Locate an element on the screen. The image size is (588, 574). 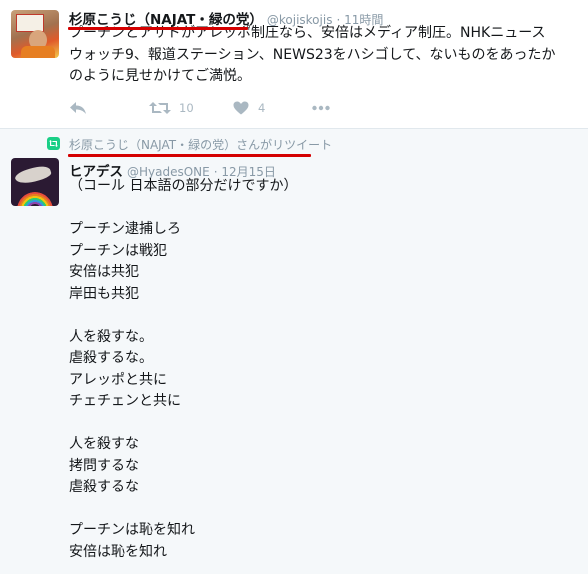
tweet-text-line: チェチェンと共に is located at coordinates (125, 401).